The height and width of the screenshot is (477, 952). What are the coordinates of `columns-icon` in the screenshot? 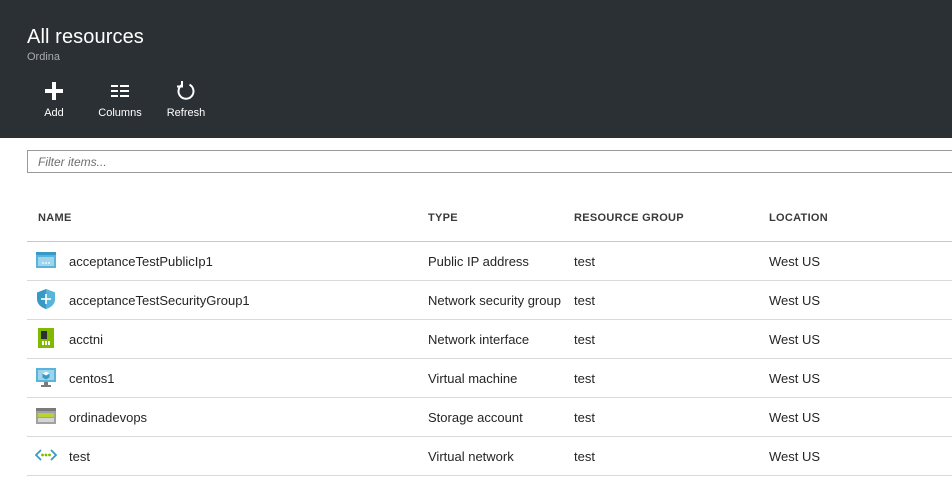 It's located at (120, 91).